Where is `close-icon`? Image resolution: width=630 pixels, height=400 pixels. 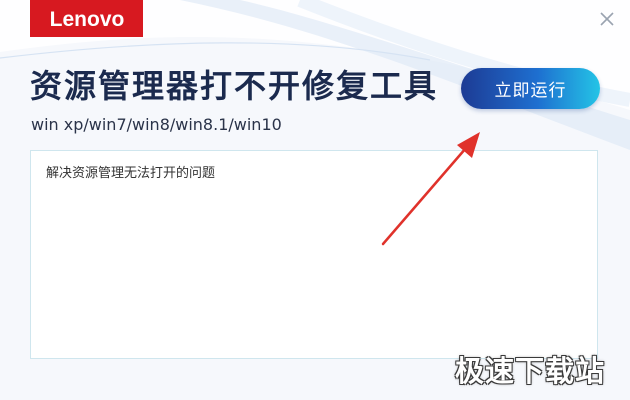
close-icon is located at coordinates (607, 19).